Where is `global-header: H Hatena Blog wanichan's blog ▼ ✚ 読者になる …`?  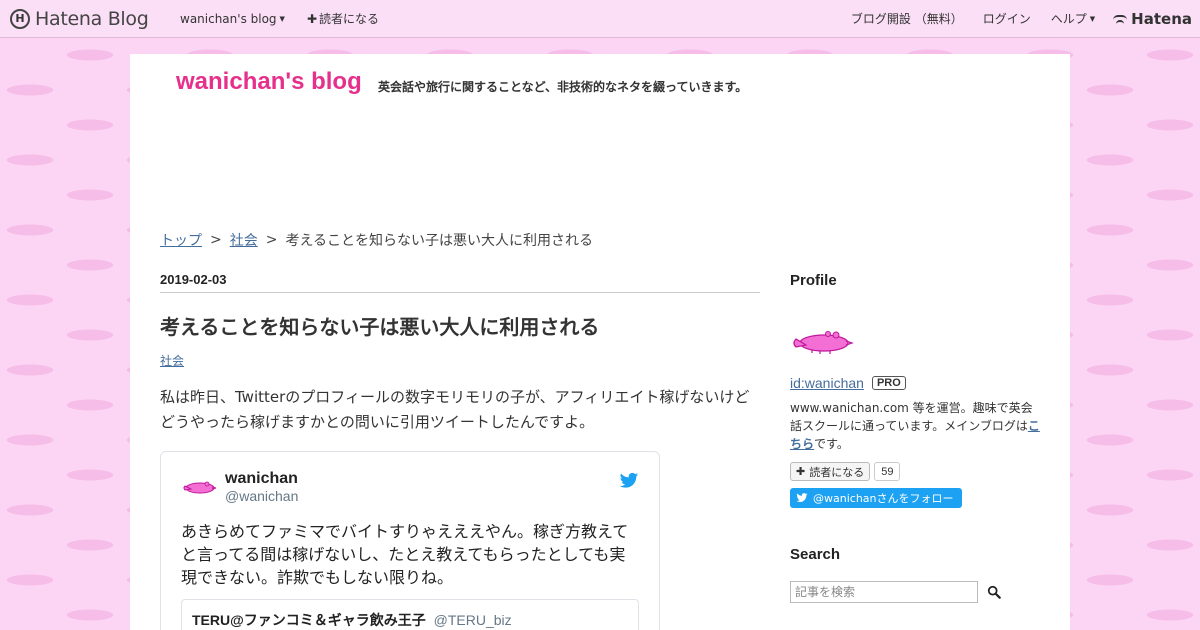
global-header: H Hatena Blog wanichan's blog ▼ ✚ 読者になる … is located at coordinates (600, 19).